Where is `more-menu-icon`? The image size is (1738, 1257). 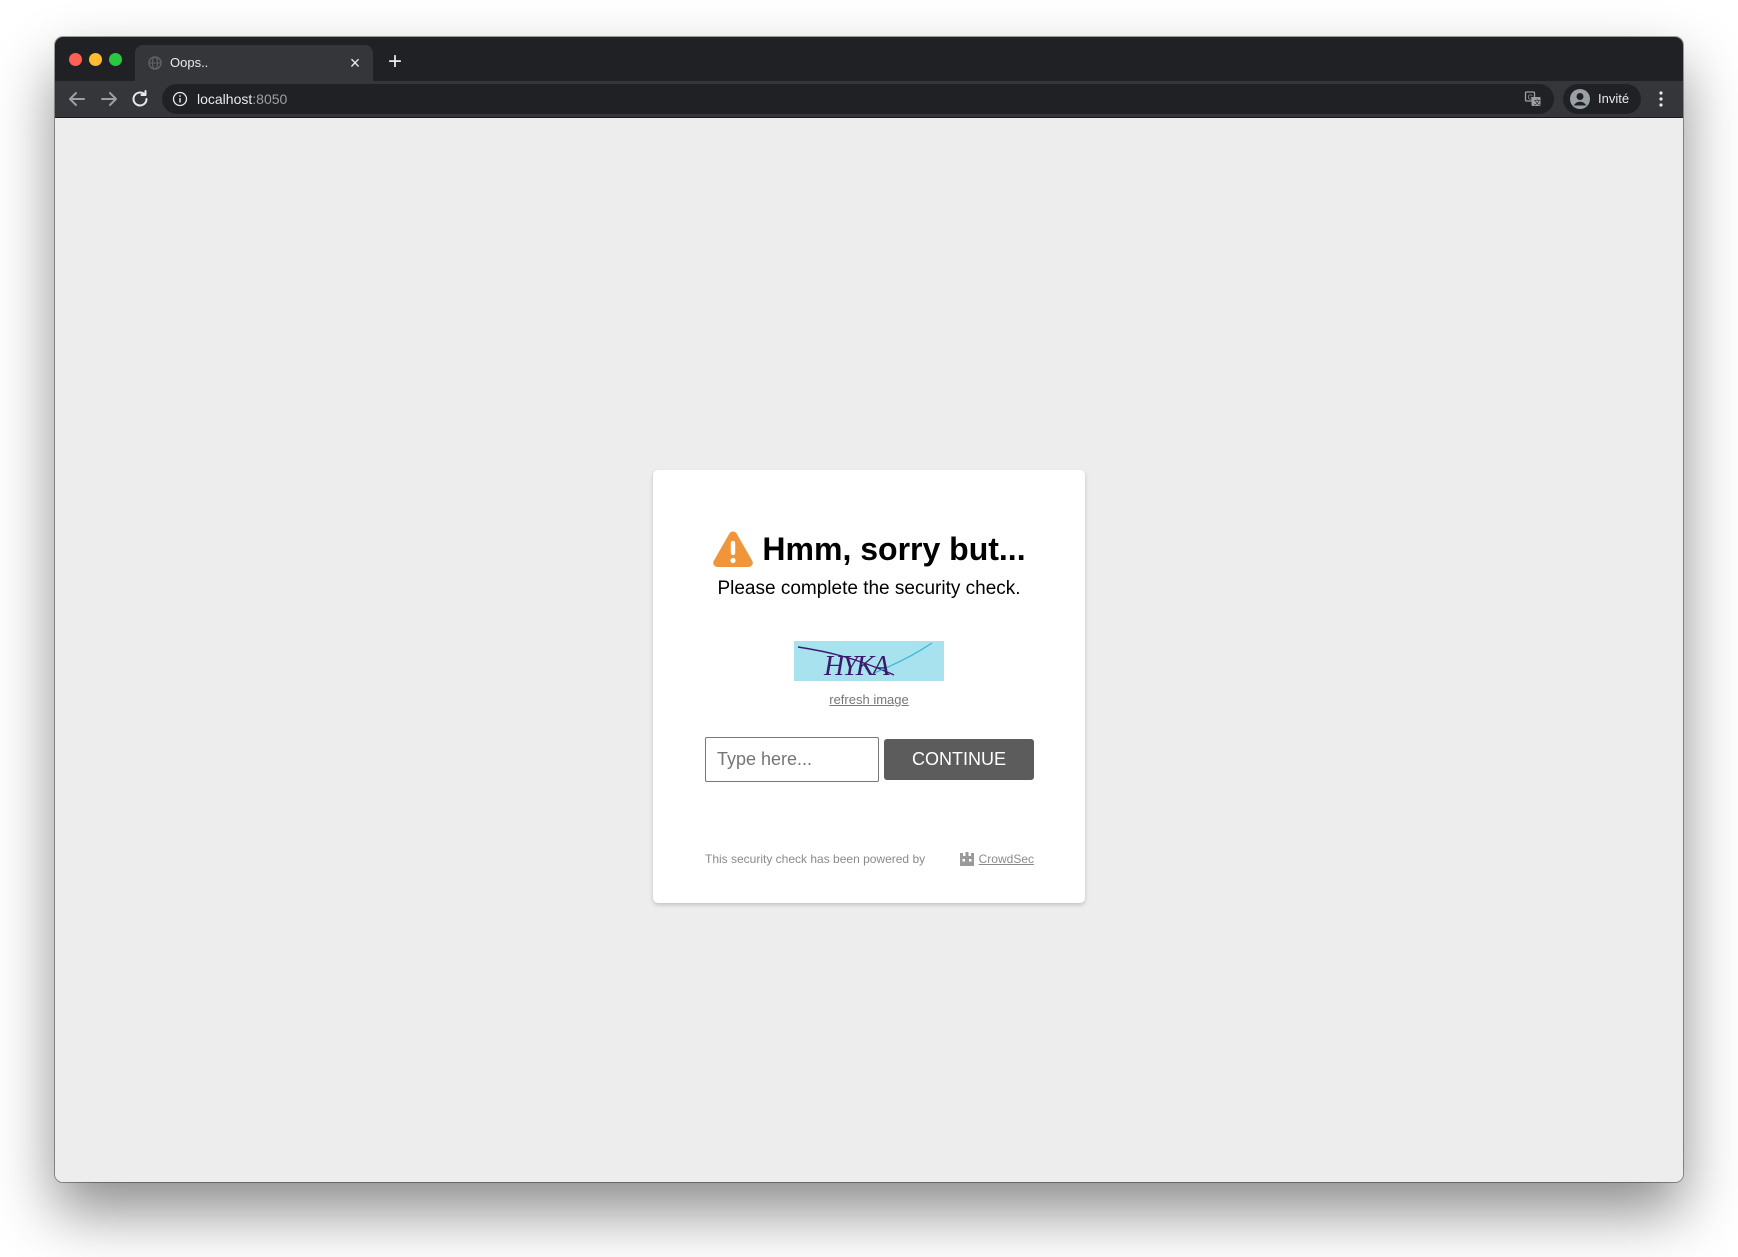 more-menu-icon is located at coordinates (1661, 99).